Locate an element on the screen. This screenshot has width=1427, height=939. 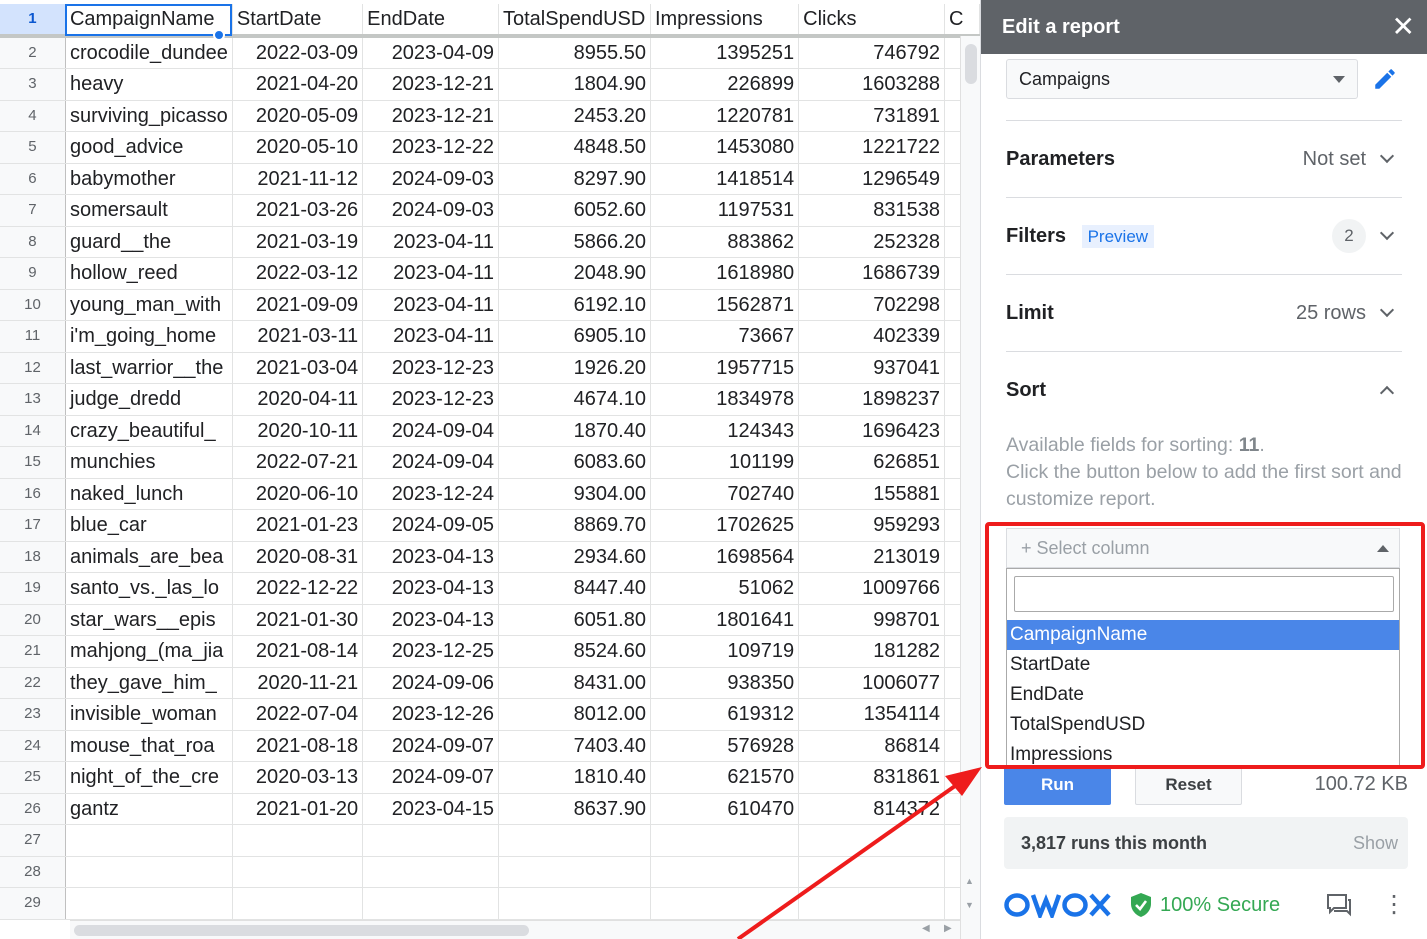
table-cell: 2022-12-22 is located at coordinates (298, 588).